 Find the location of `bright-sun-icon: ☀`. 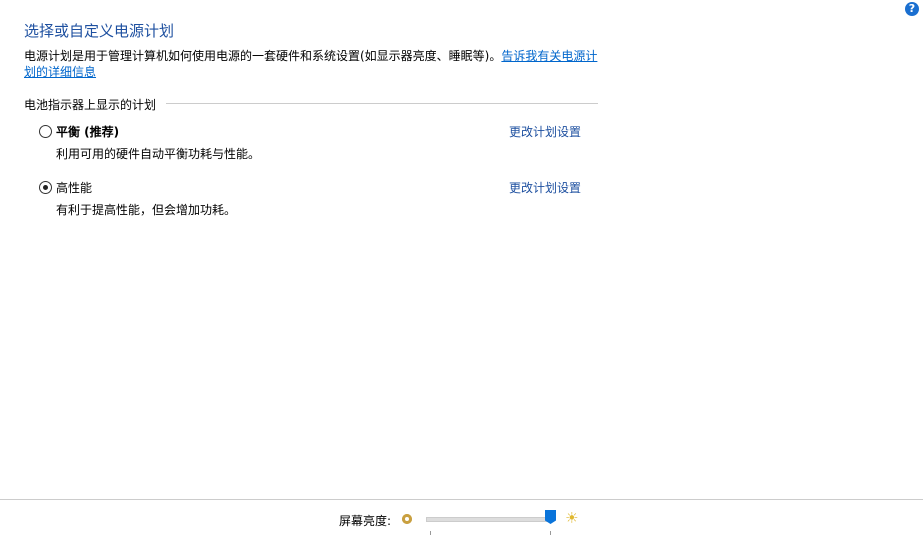

bright-sun-icon: ☀ is located at coordinates (572, 518).